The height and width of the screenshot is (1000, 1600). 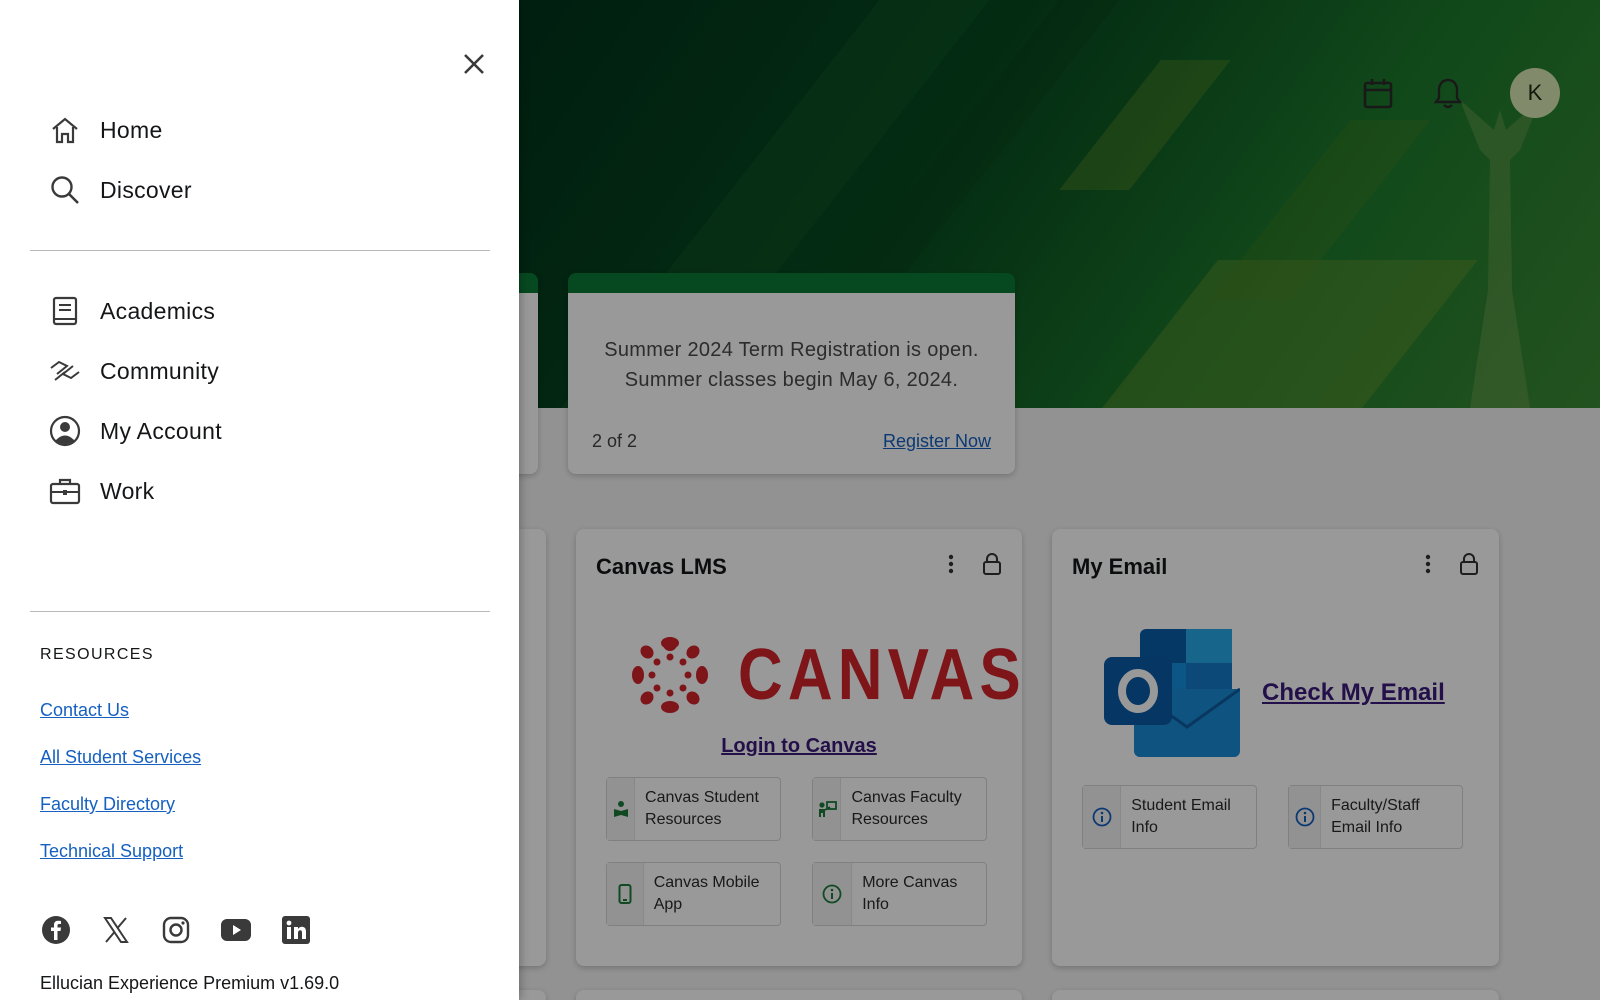 I want to click on app-version: Ellucian Experience Premium v1.69.0, so click(x=190, y=983).